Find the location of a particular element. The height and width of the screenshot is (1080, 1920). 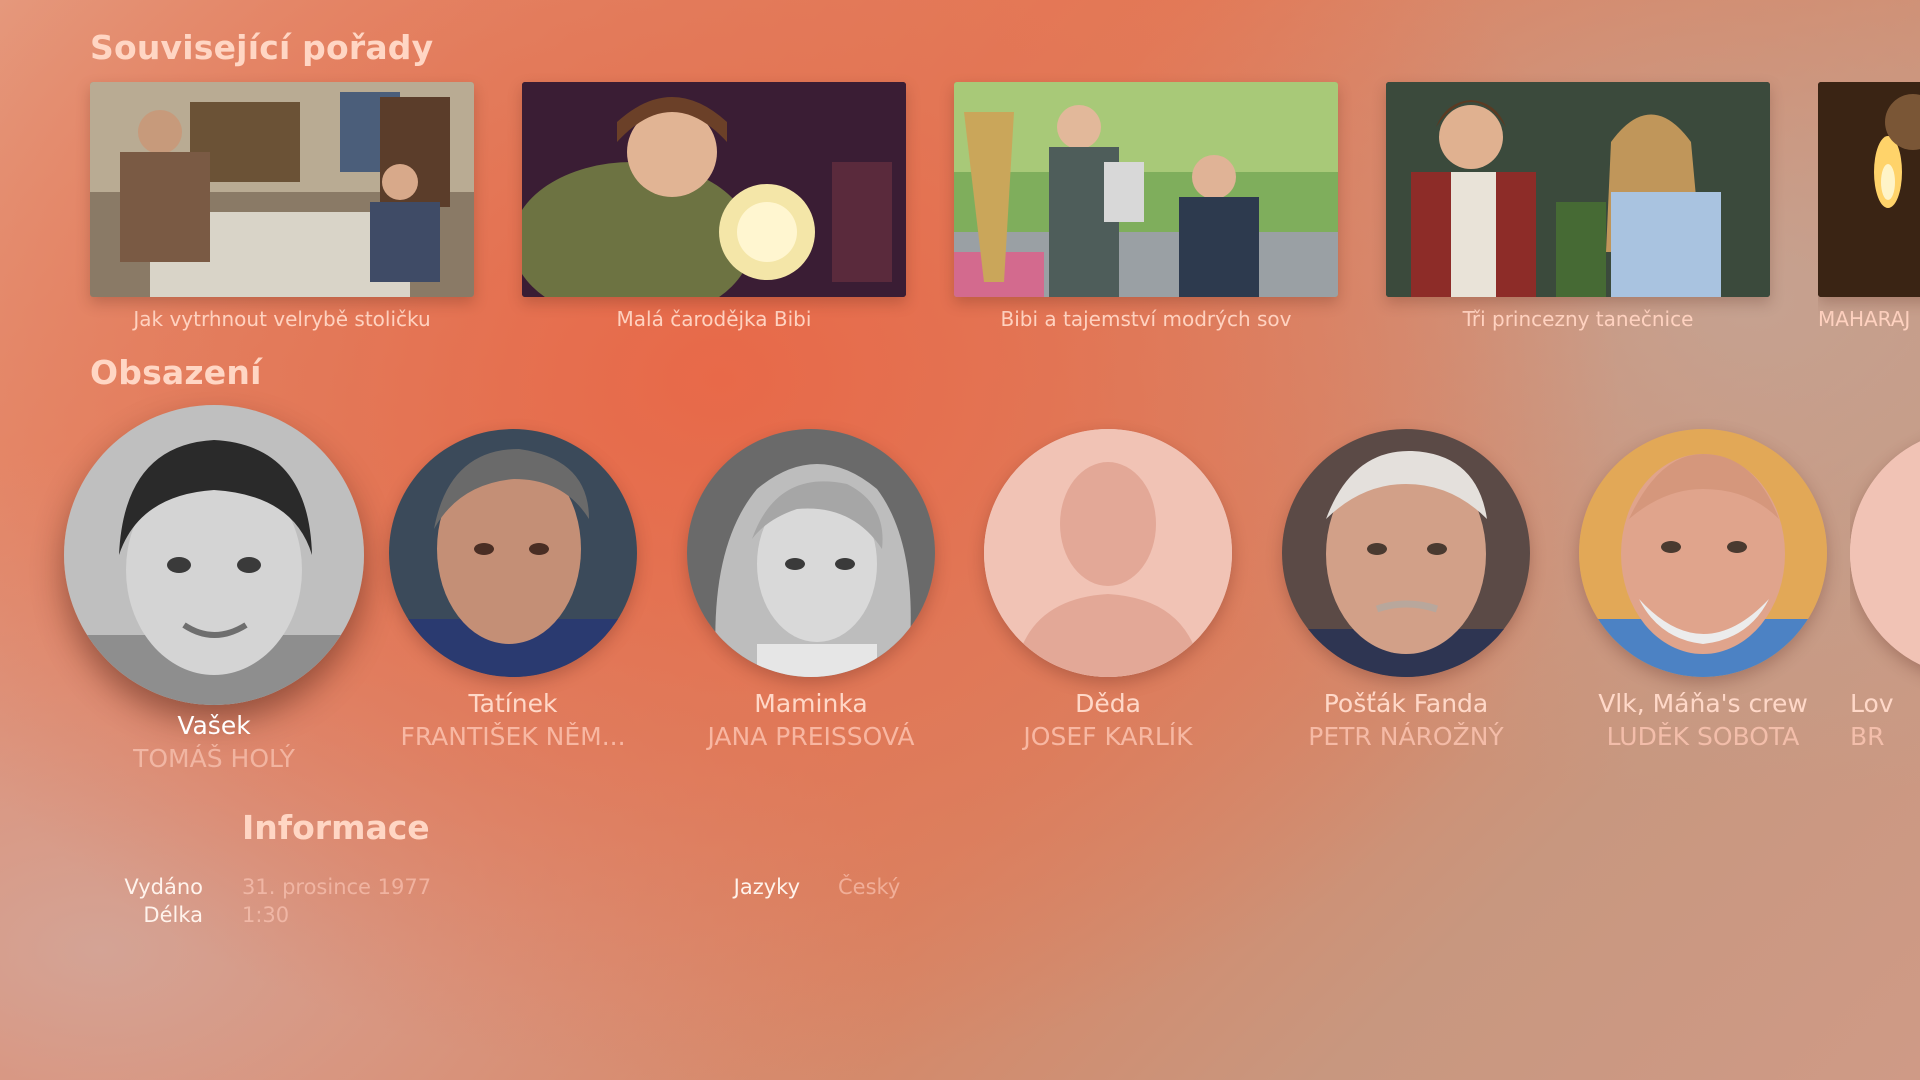

cast-actor-4: JOSEF KARLÍK is located at coordinates (1108, 736).